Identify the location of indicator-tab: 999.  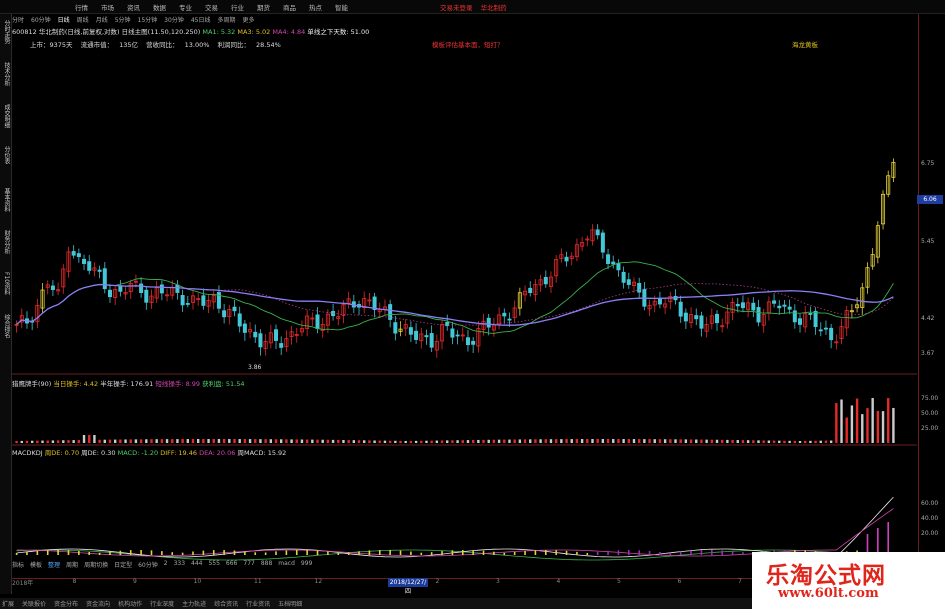
(306, 564).